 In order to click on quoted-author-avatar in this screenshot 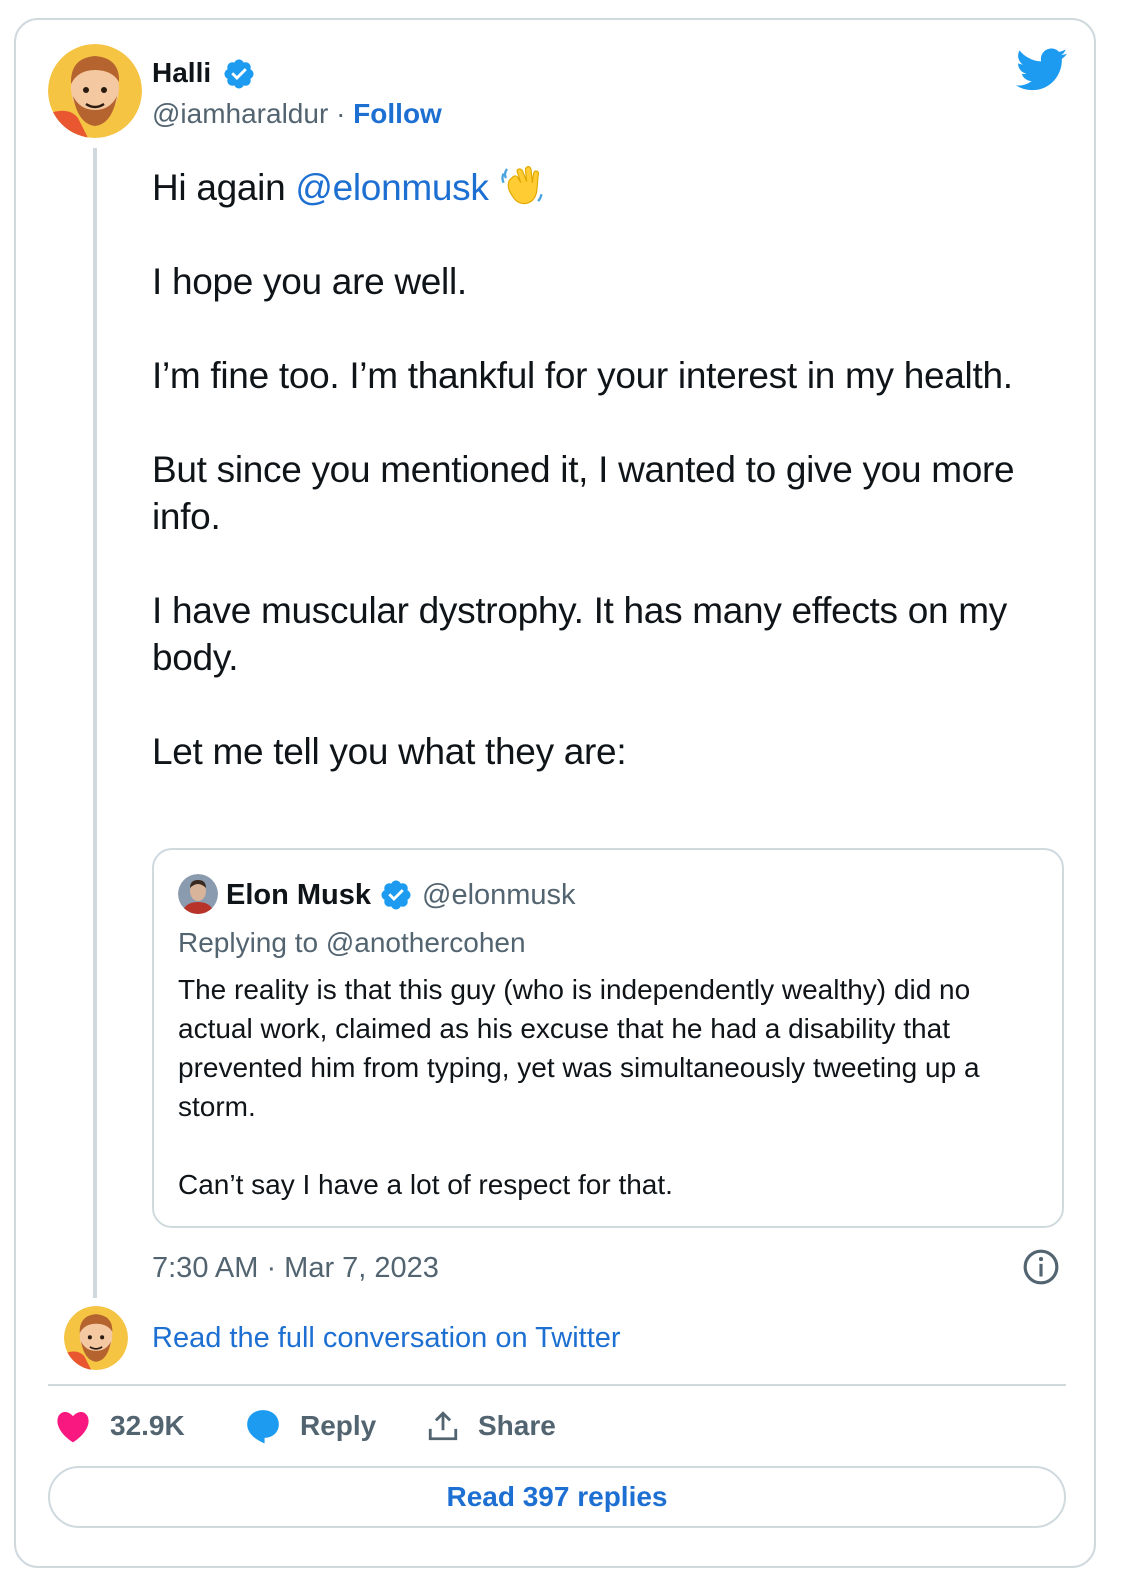, I will do `click(198, 894)`.